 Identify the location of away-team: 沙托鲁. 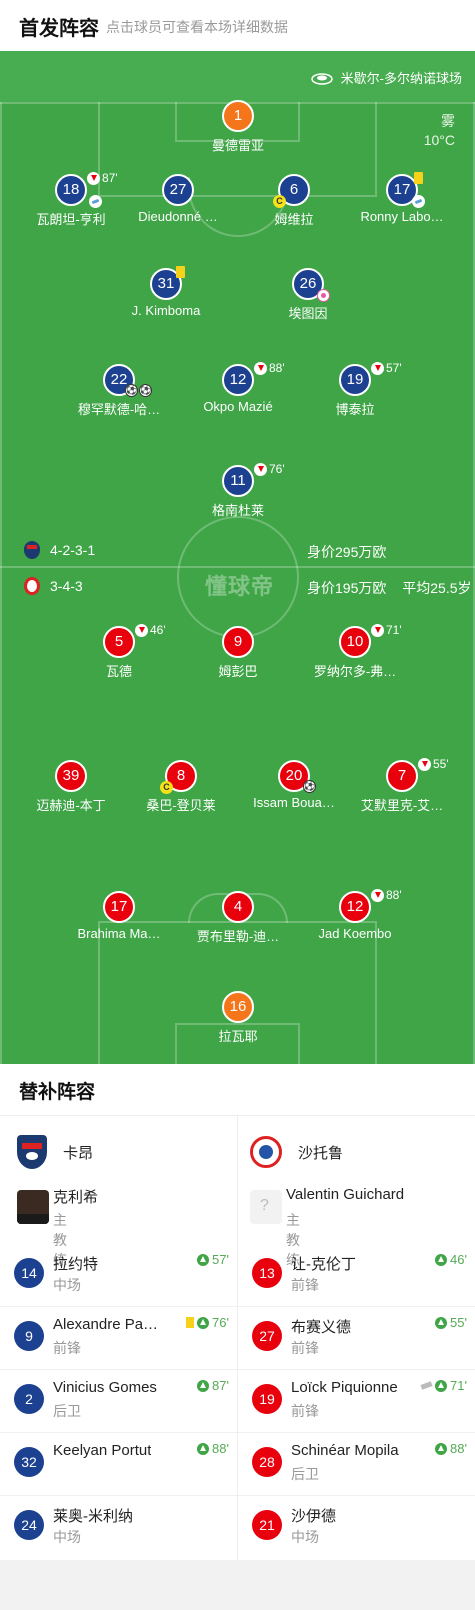
(296, 1152).